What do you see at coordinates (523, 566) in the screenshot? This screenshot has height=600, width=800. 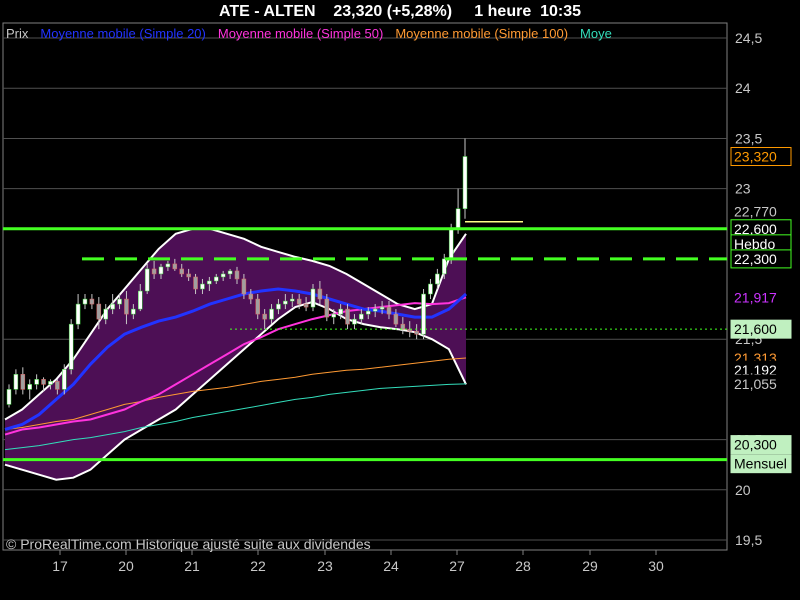 I see `x-tick-label: 28` at bounding box center [523, 566].